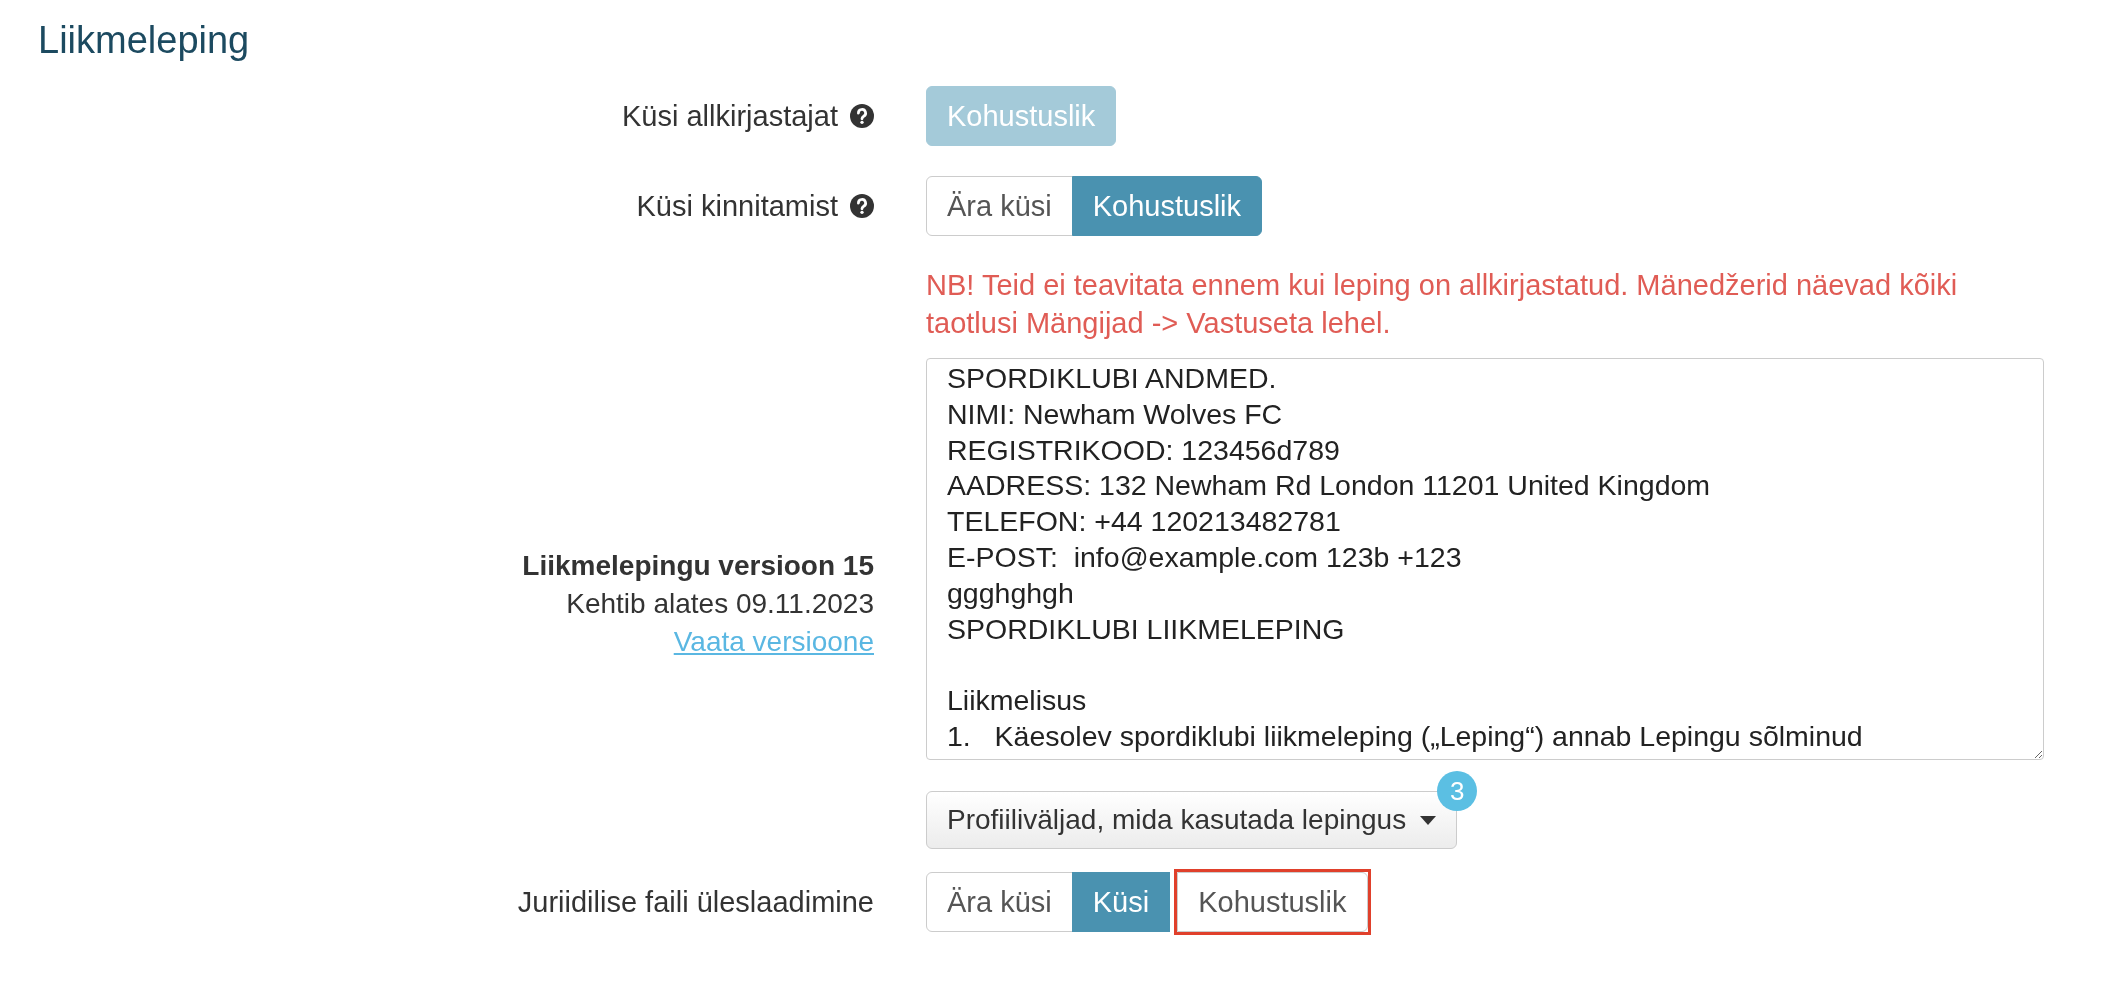 The height and width of the screenshot is (1006, 2116). Describe the element at coordinates (1272, 902) in the screenshot. I see `option-button: Kohustuslik` at that location.